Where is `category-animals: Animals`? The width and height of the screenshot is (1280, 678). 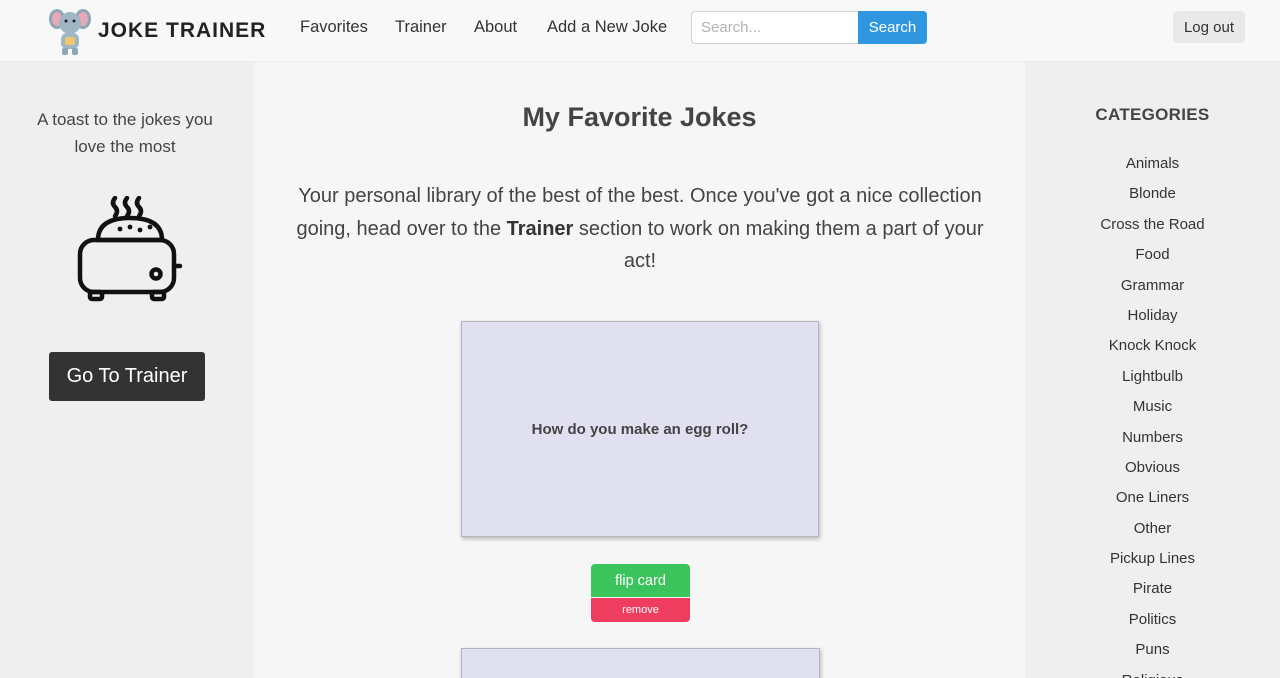
category-animals: Animals is located at coordinates (1152, 168).